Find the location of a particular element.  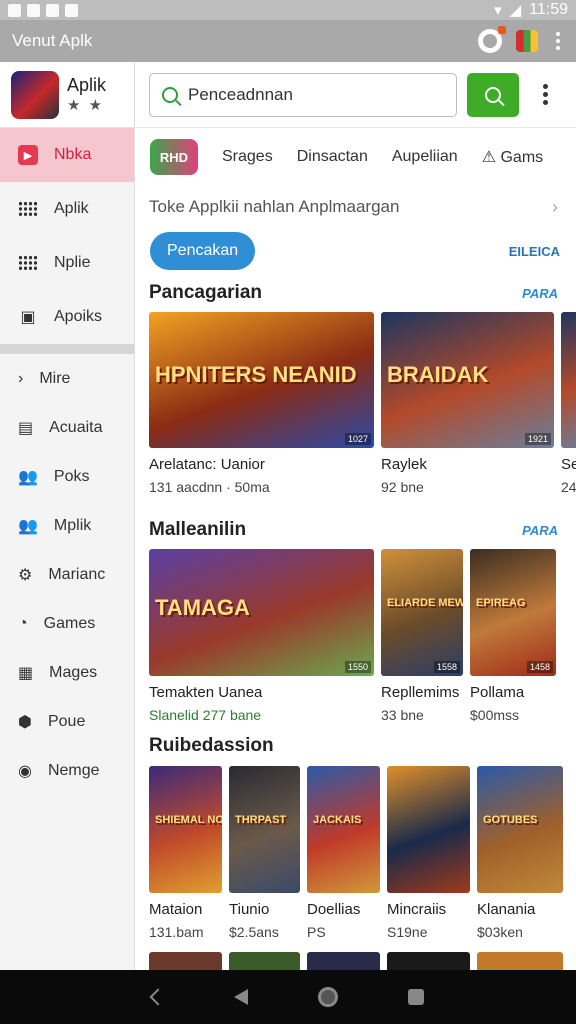

tab-gams: ⚠ Gams is located at coordinates (512, 157).